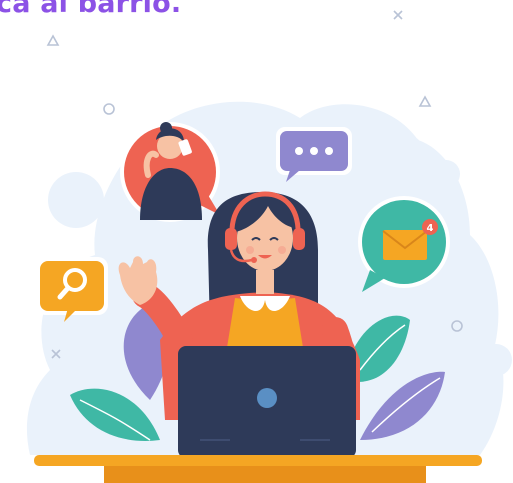 This screenshot has width=513, height=483. Describe the element at coordinates (170, 172) in the screenshot. I see `phone-call-avatar-icon` at that location.